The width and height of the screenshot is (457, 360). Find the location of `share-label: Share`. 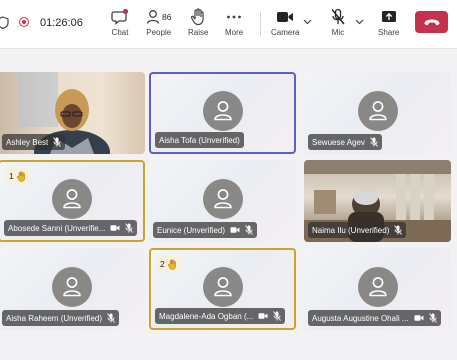

share-label: Share is located at coordinates (389, 32).